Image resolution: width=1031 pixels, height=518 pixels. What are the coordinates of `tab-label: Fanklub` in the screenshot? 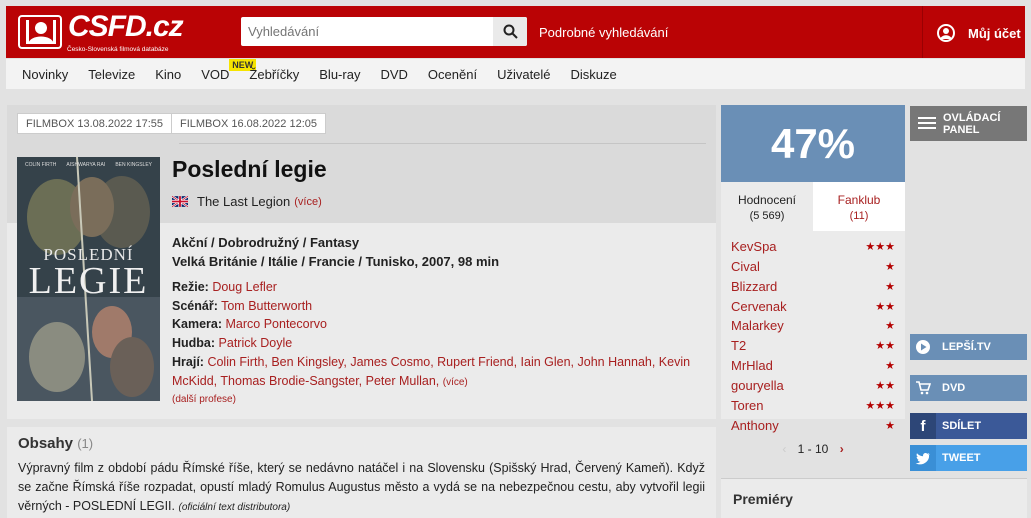 It's located at (859, 200).